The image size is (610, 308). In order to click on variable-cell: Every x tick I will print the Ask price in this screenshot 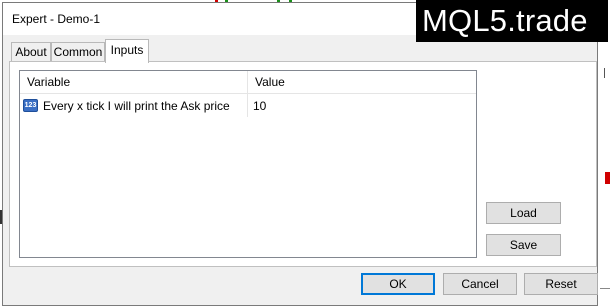, I will do `click(136, 106)`.